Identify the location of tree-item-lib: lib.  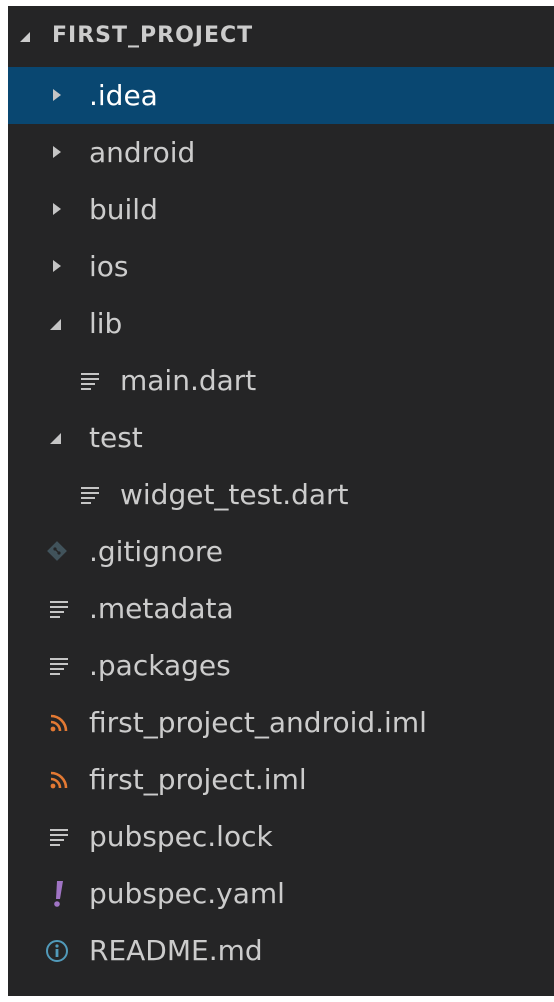
(281, 323).